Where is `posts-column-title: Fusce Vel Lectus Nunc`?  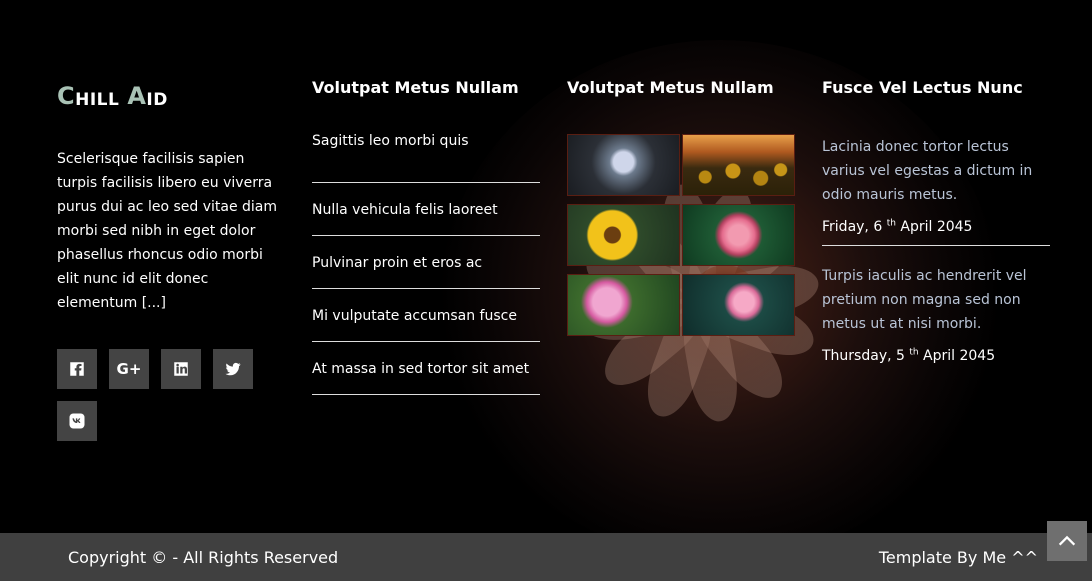 posts-column-title: Fusce Vel Lectus Nunc is located at coordinates (922, 87).